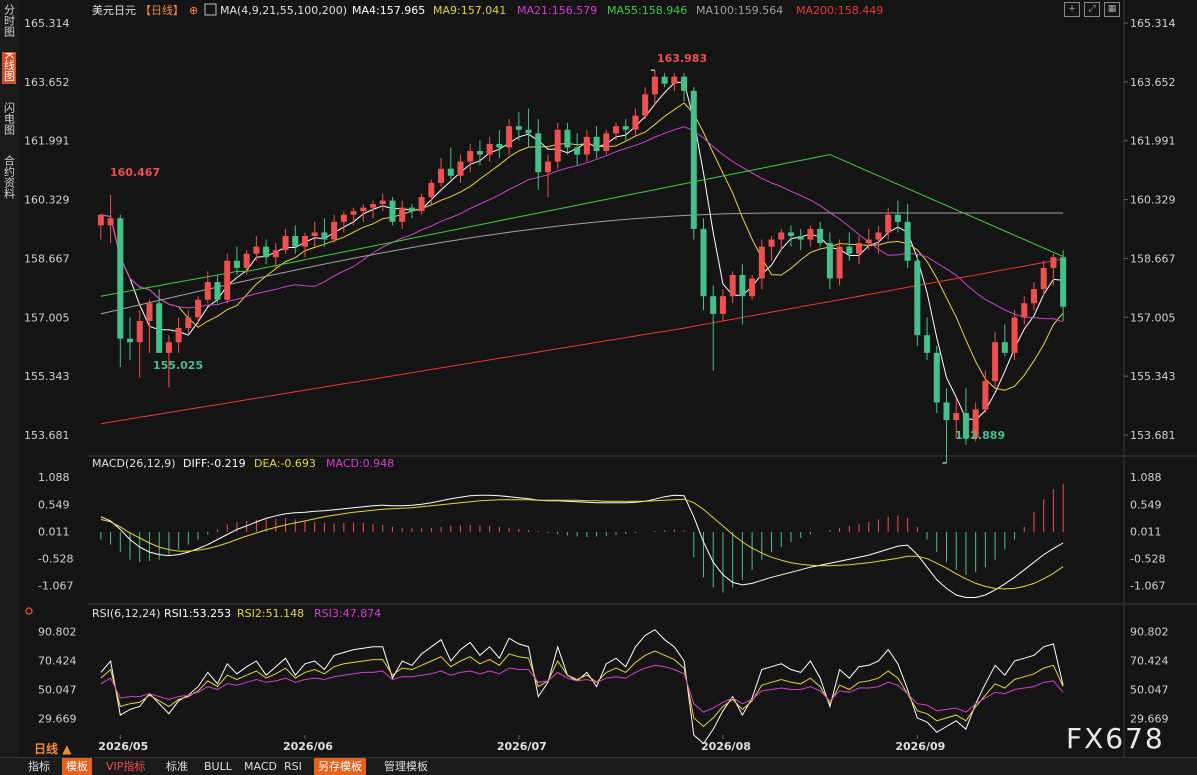  I want to click on period-label: 【日线】, so click(162, 10).